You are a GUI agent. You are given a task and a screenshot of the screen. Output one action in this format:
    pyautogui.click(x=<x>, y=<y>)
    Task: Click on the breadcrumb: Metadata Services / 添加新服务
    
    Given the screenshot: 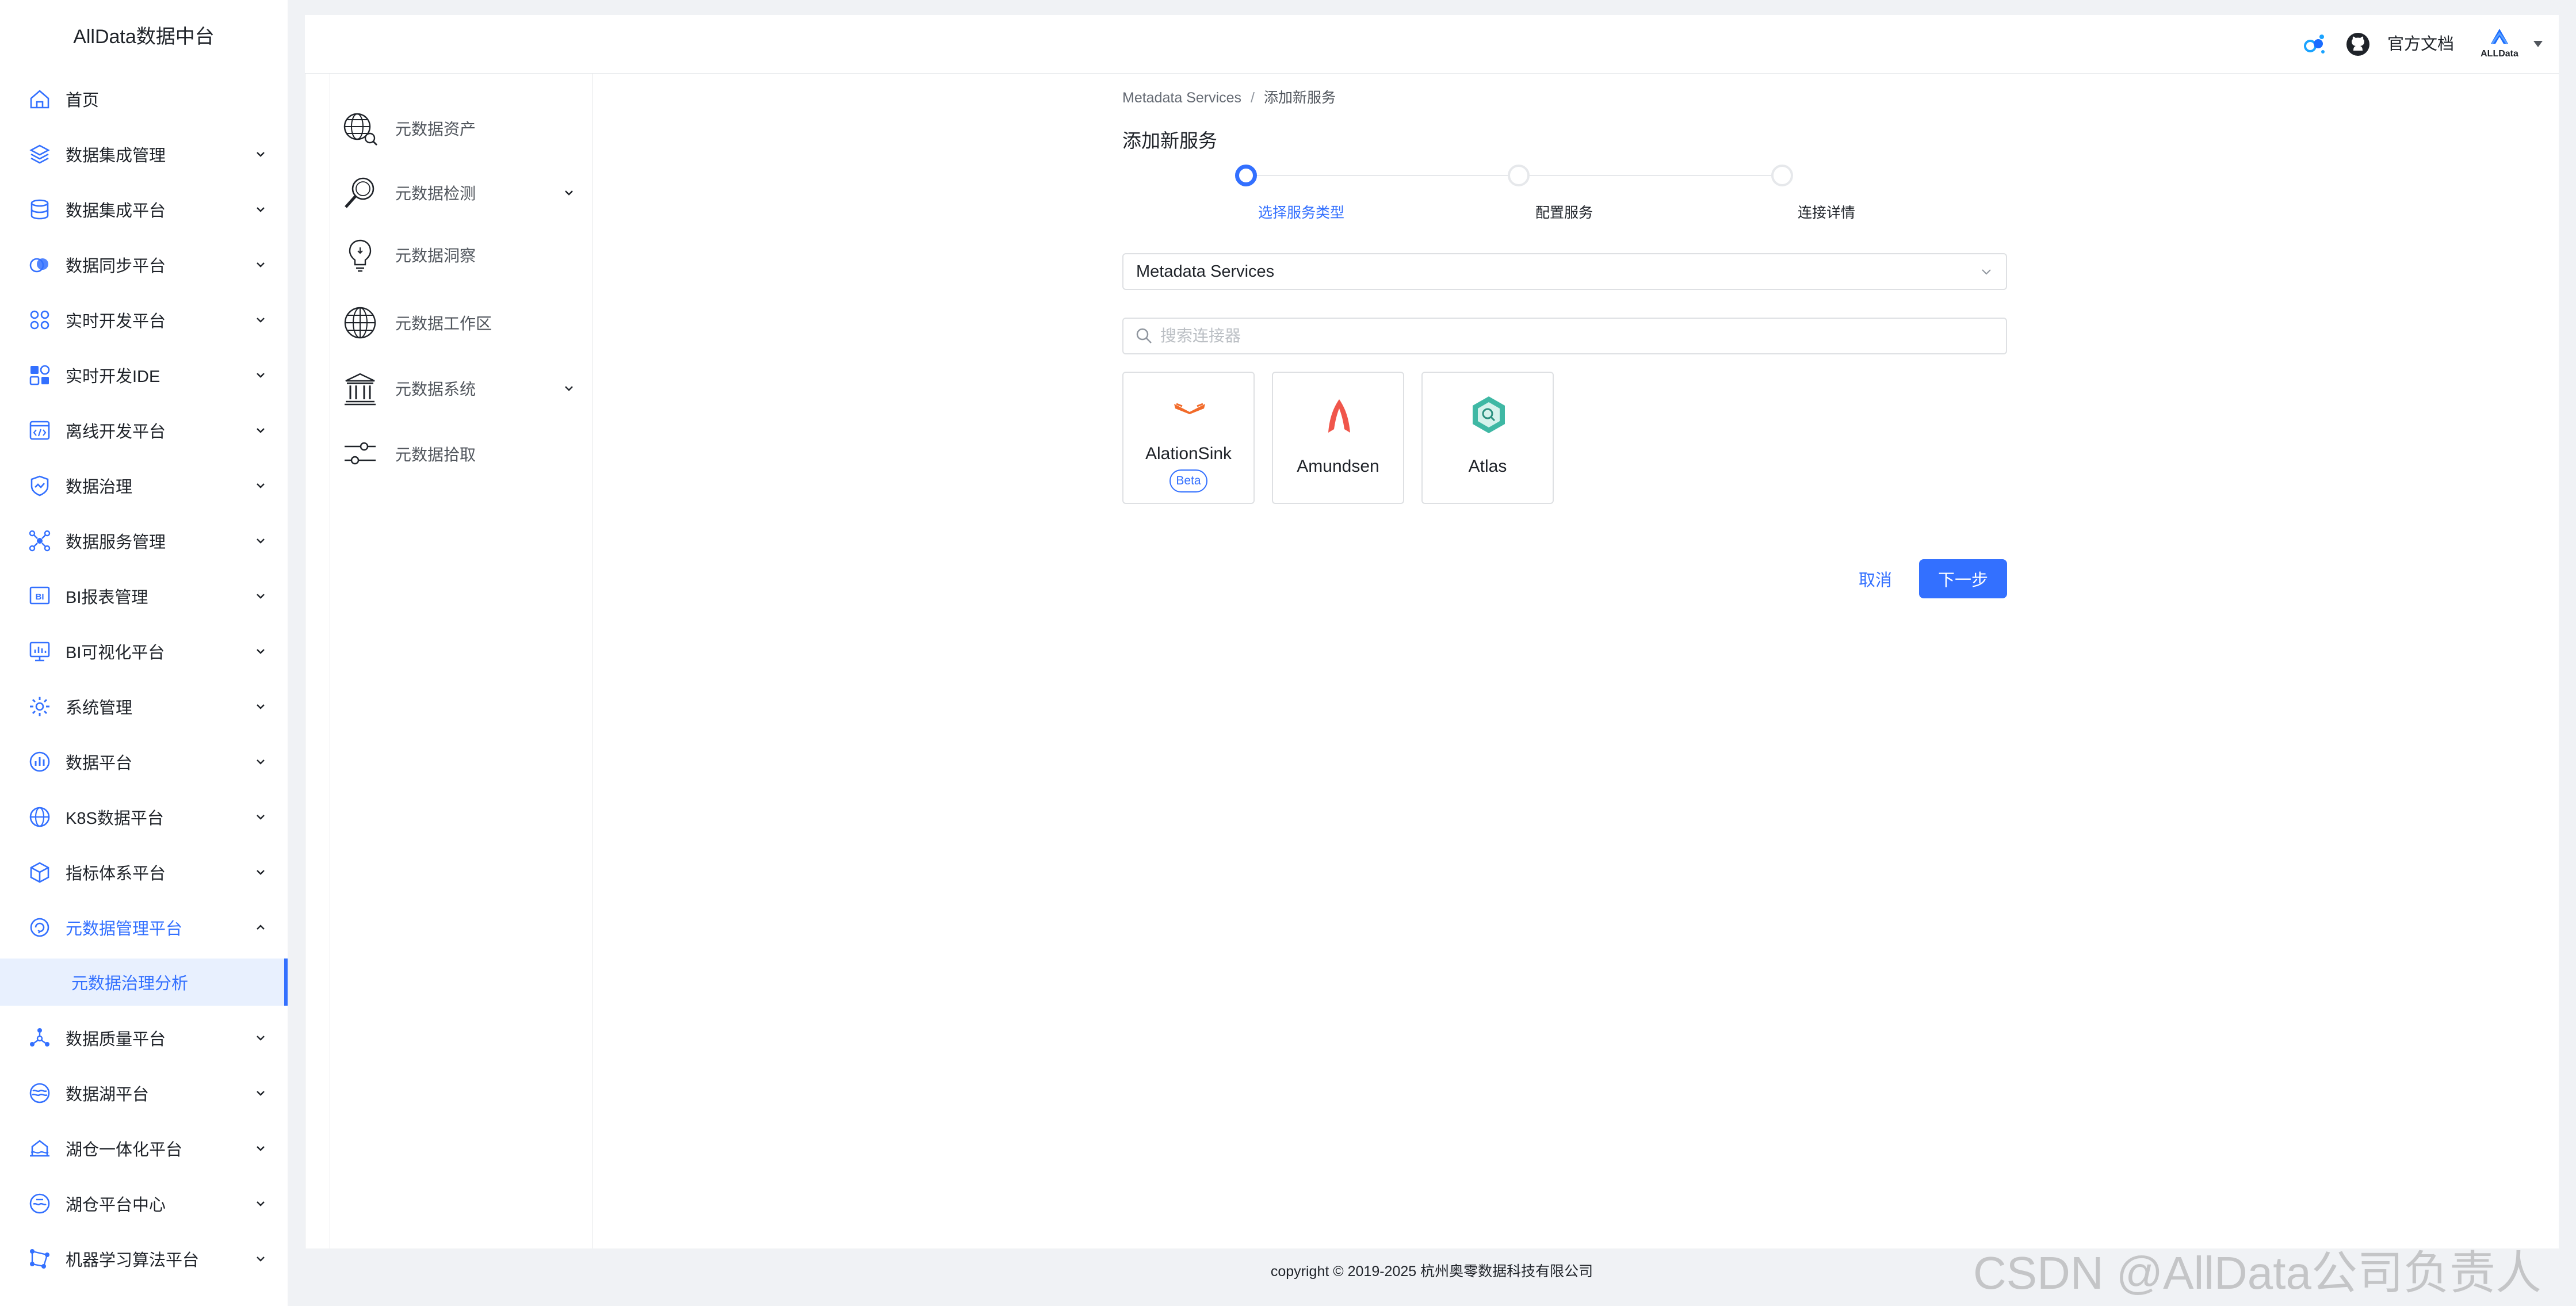 What is the action you would take?
    pyautogui.click(x=1229, y=96)
    